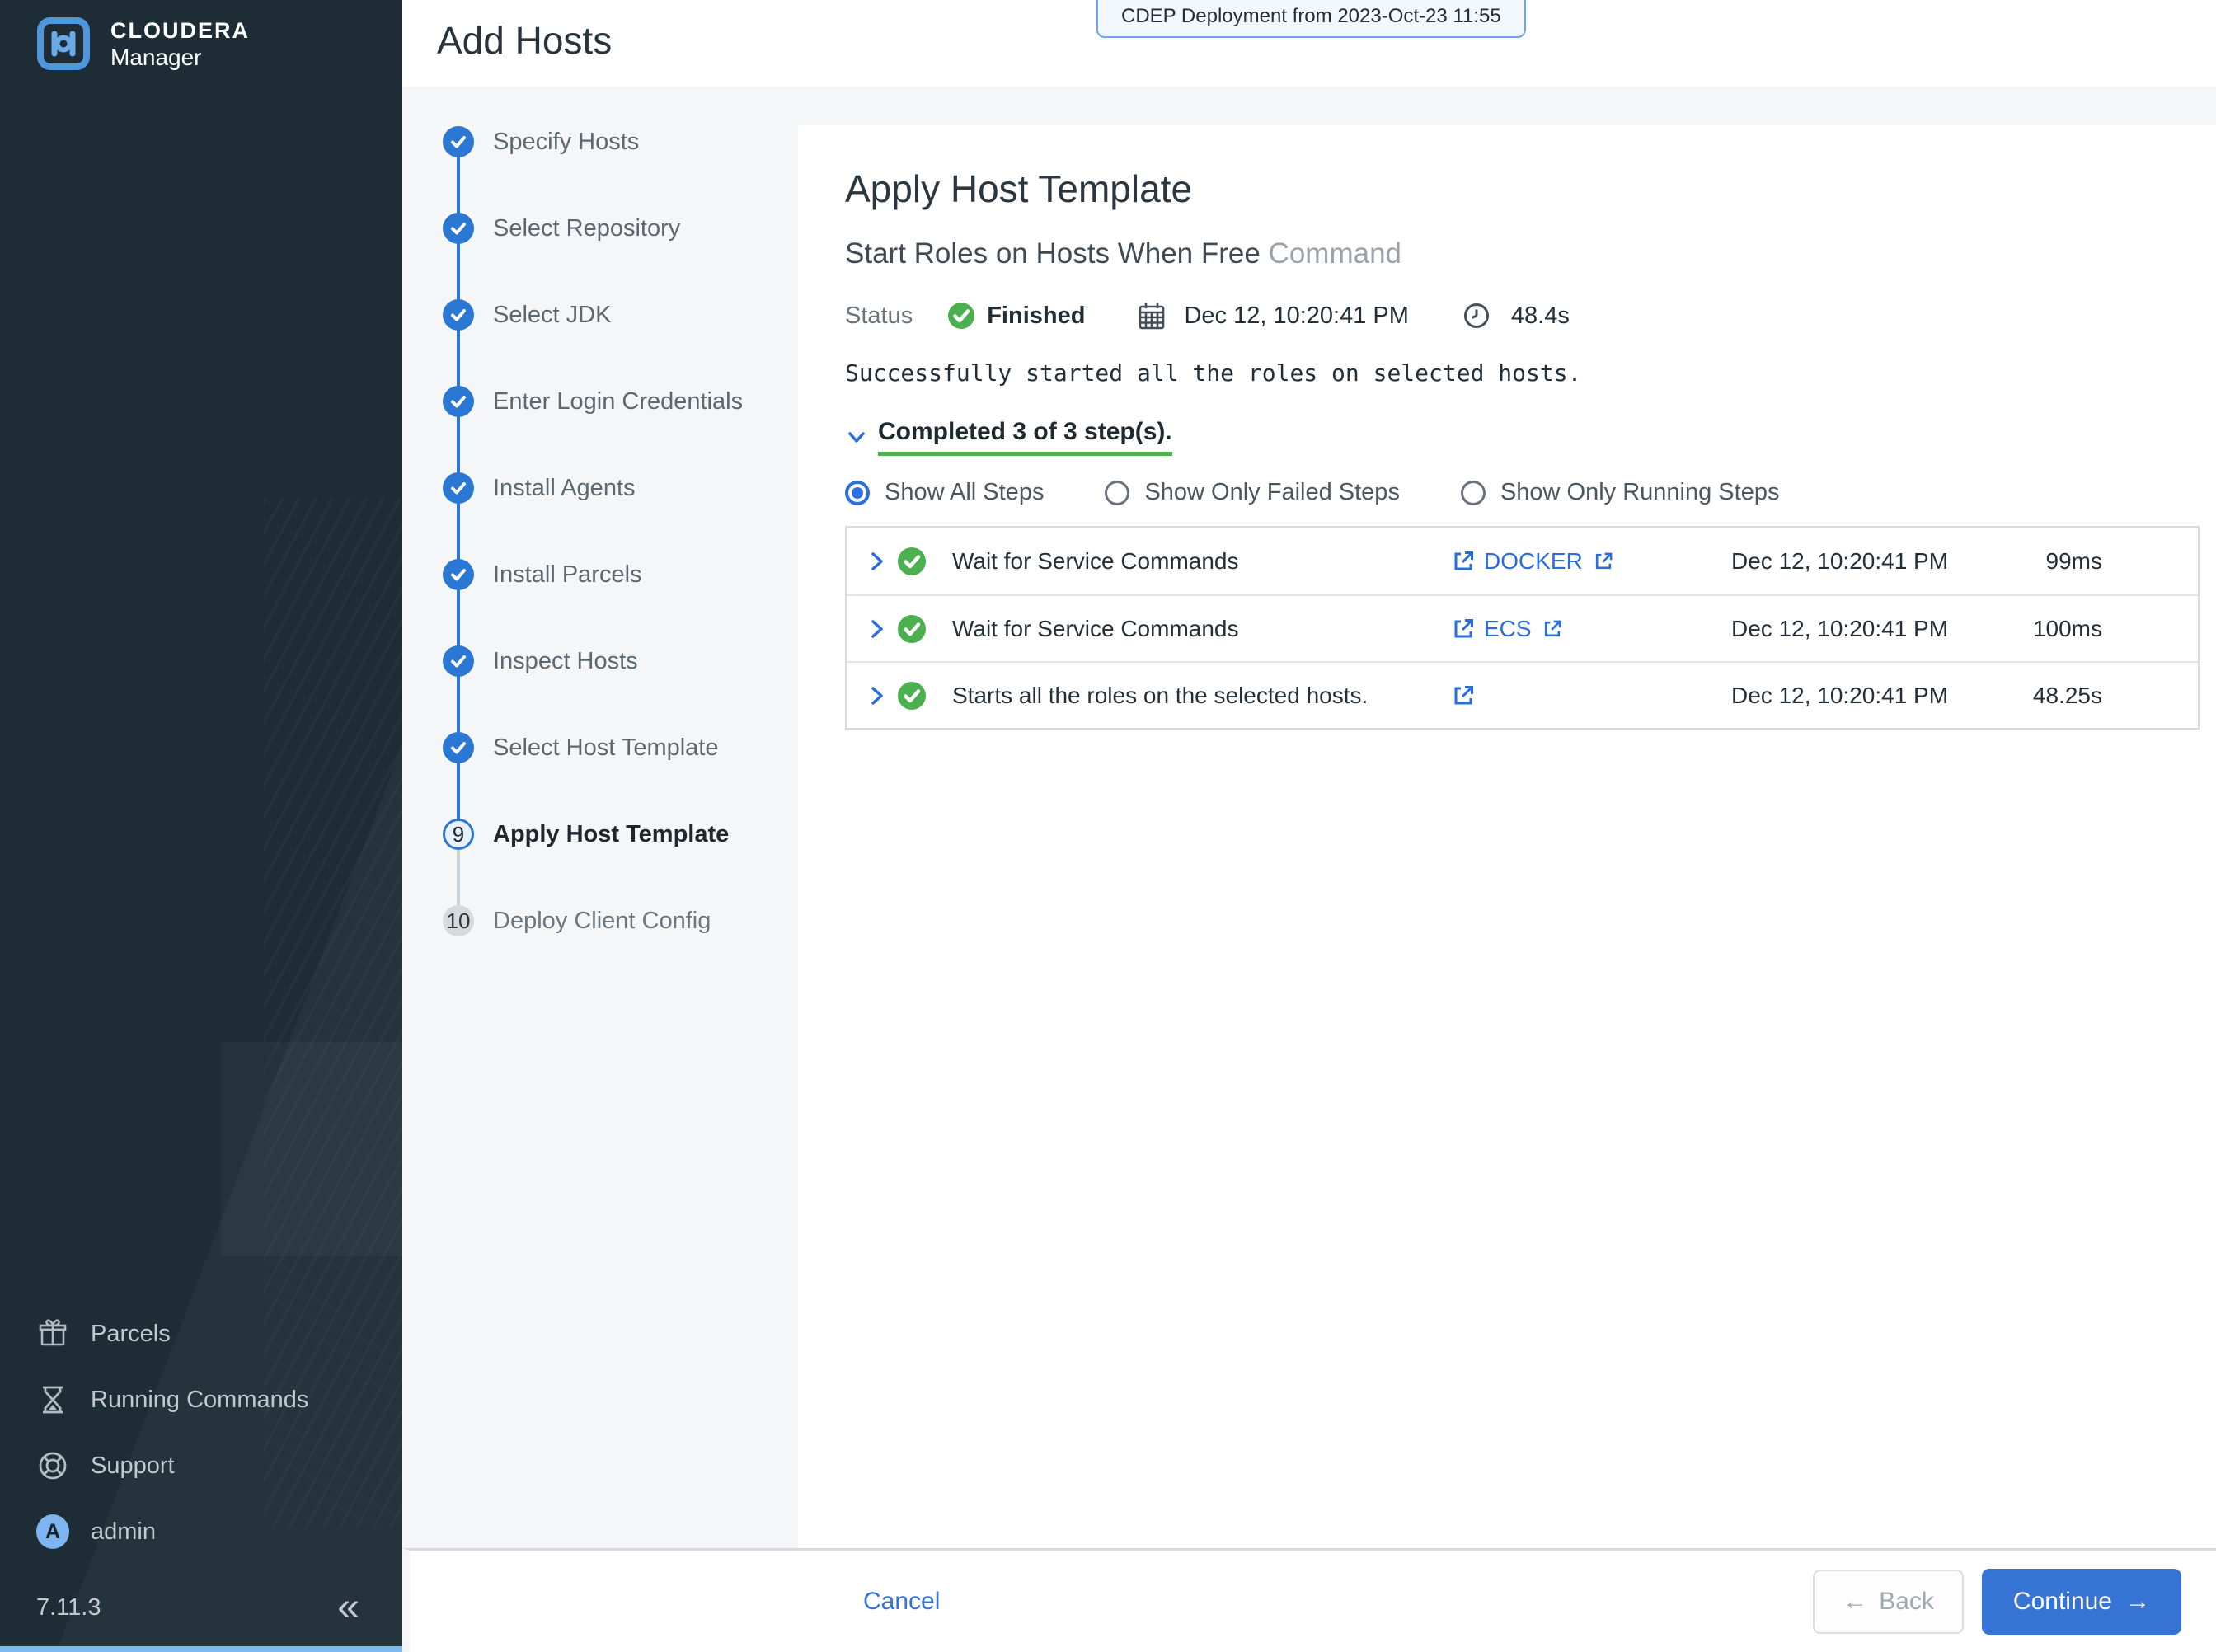 Image resolution: width=2216 pixels, height=1652 pixels. What do you see at coordinates (1508, 629) in the screenshot?
I see `service-link: ECS` at bounding box center [1508, 629].